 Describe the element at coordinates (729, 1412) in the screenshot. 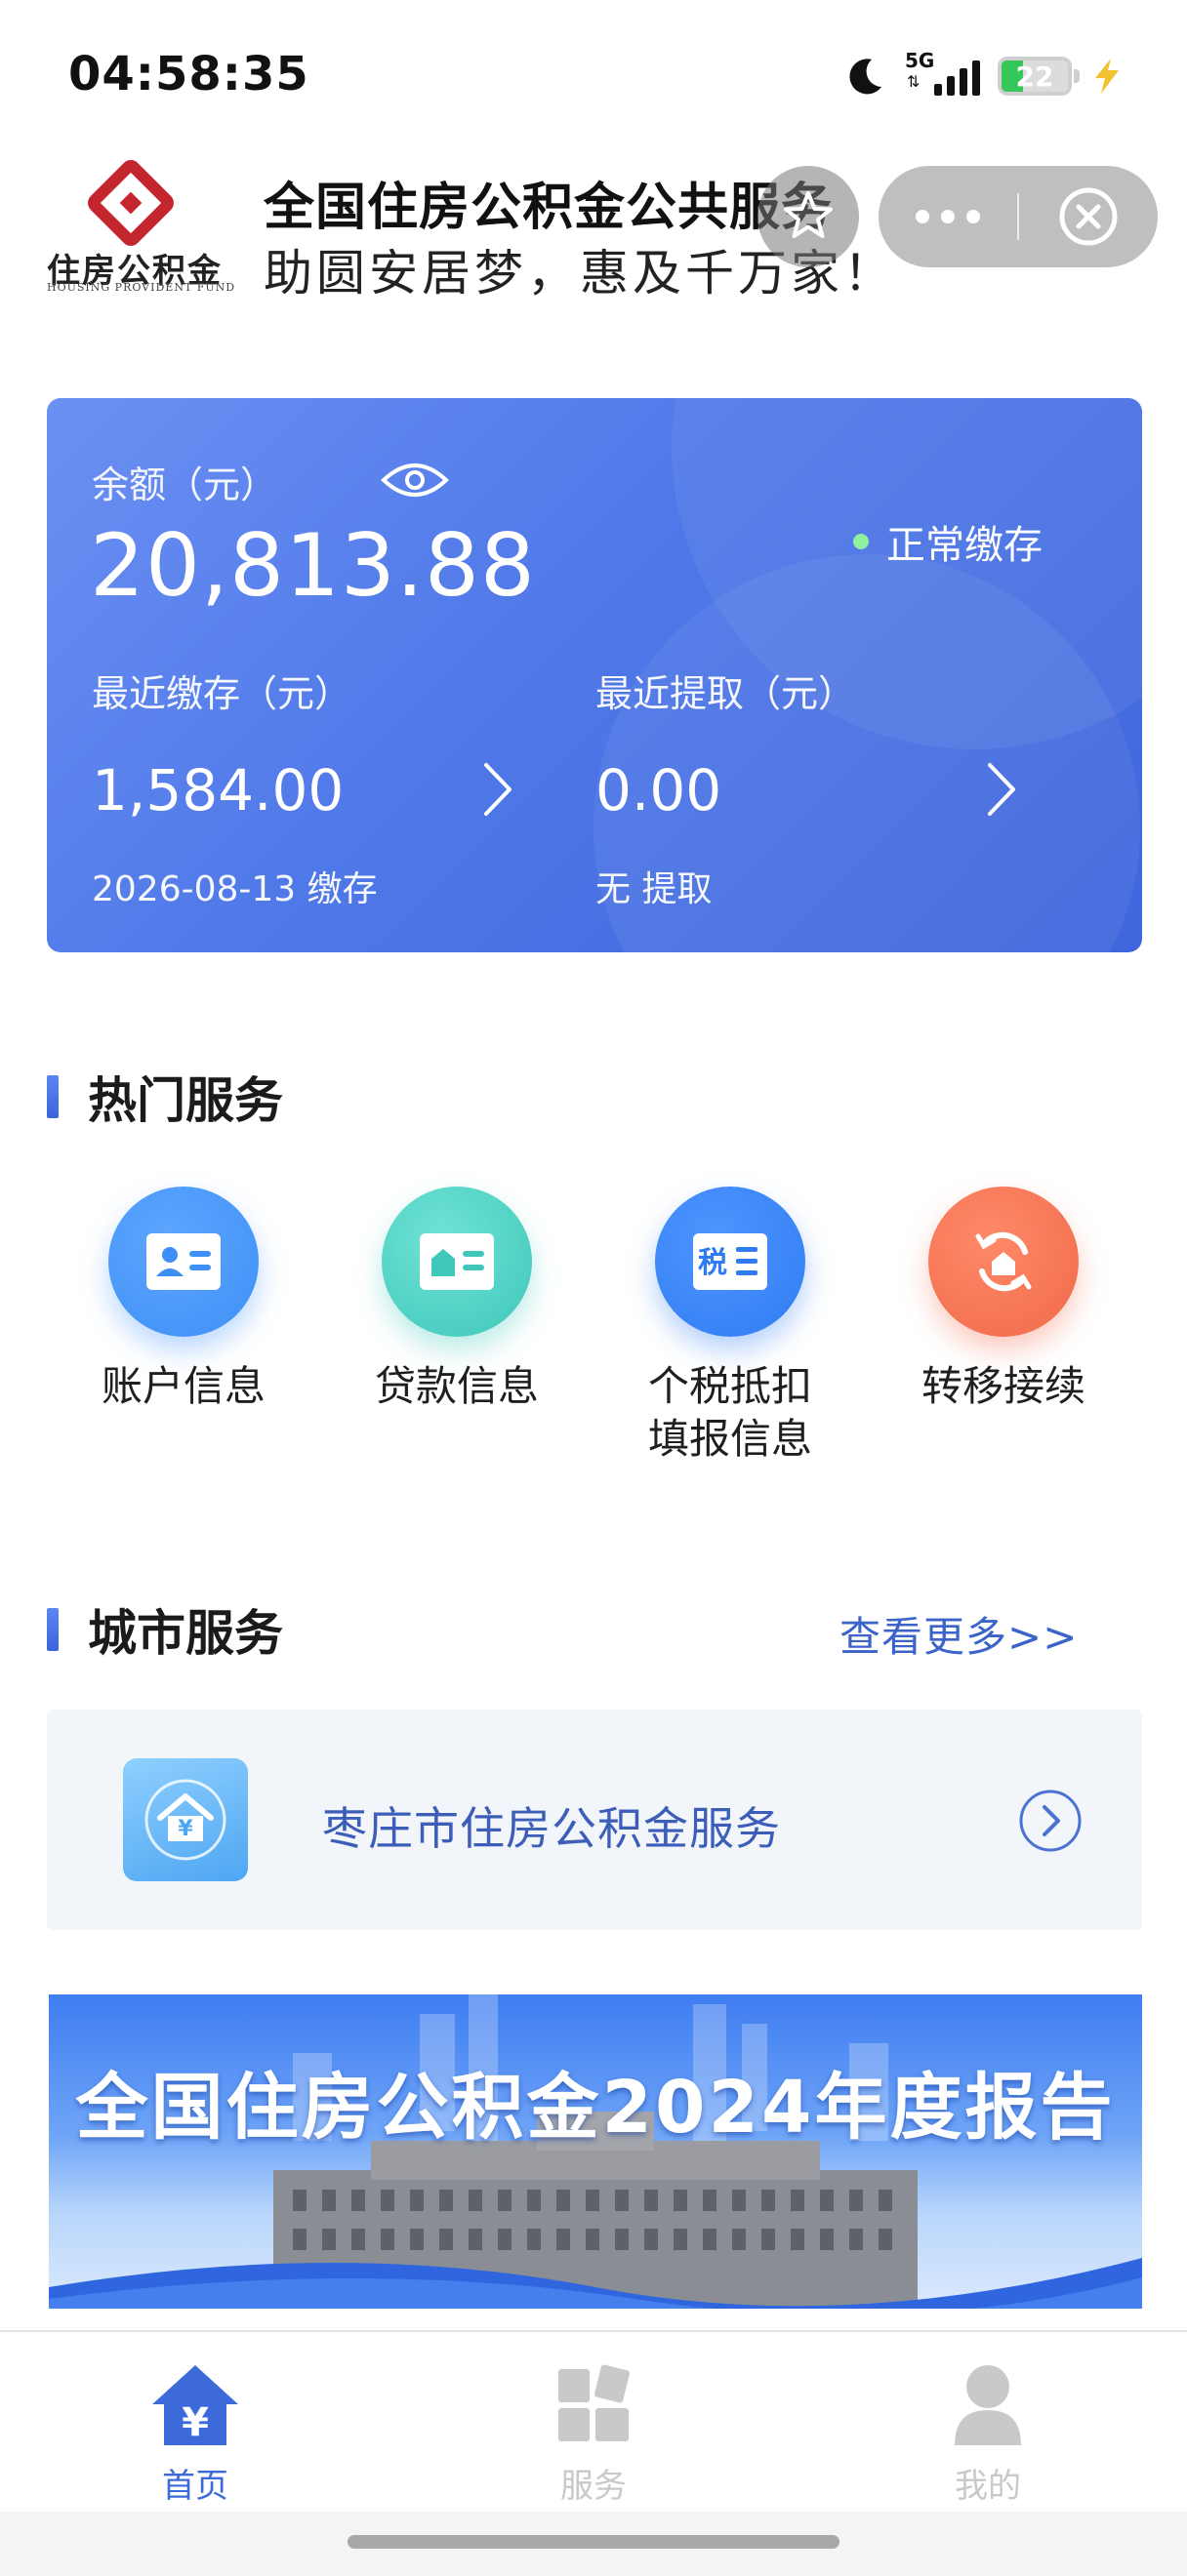

I see `service-label: 个税抵扣 填报信息` at that location.